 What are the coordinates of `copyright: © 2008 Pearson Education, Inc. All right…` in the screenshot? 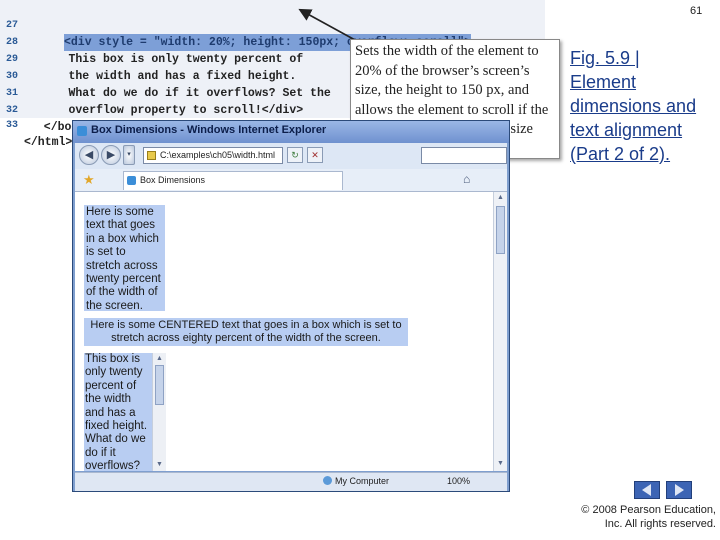 It's located at (648, 517).